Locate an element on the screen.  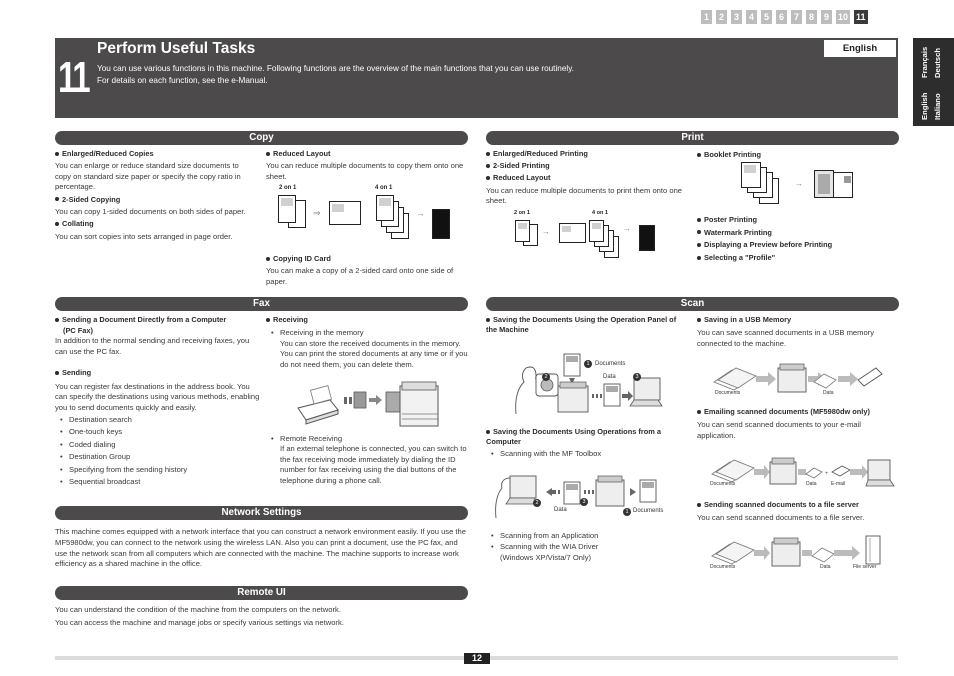
print-item: 2-Sided Printing is located at coordinates (586, 166).